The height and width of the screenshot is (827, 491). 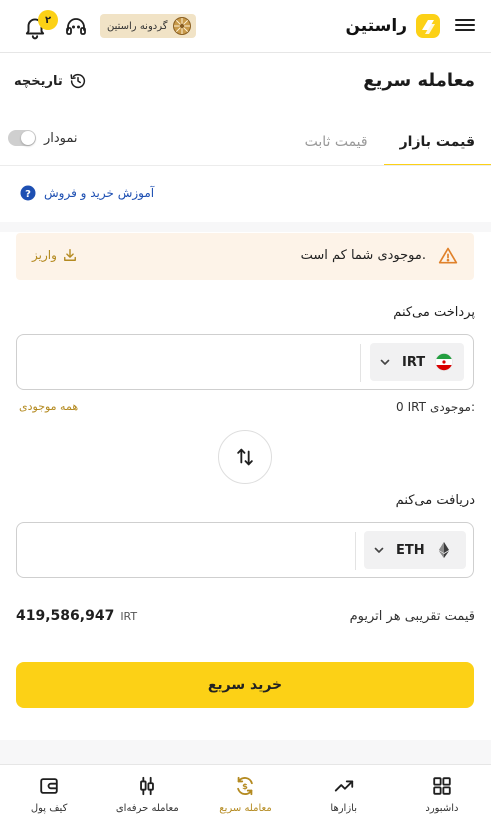 What do you see at coordinates (376, 26) in the screenshot?
I see `brand-name: راستین` at bounding box center [376, 26].